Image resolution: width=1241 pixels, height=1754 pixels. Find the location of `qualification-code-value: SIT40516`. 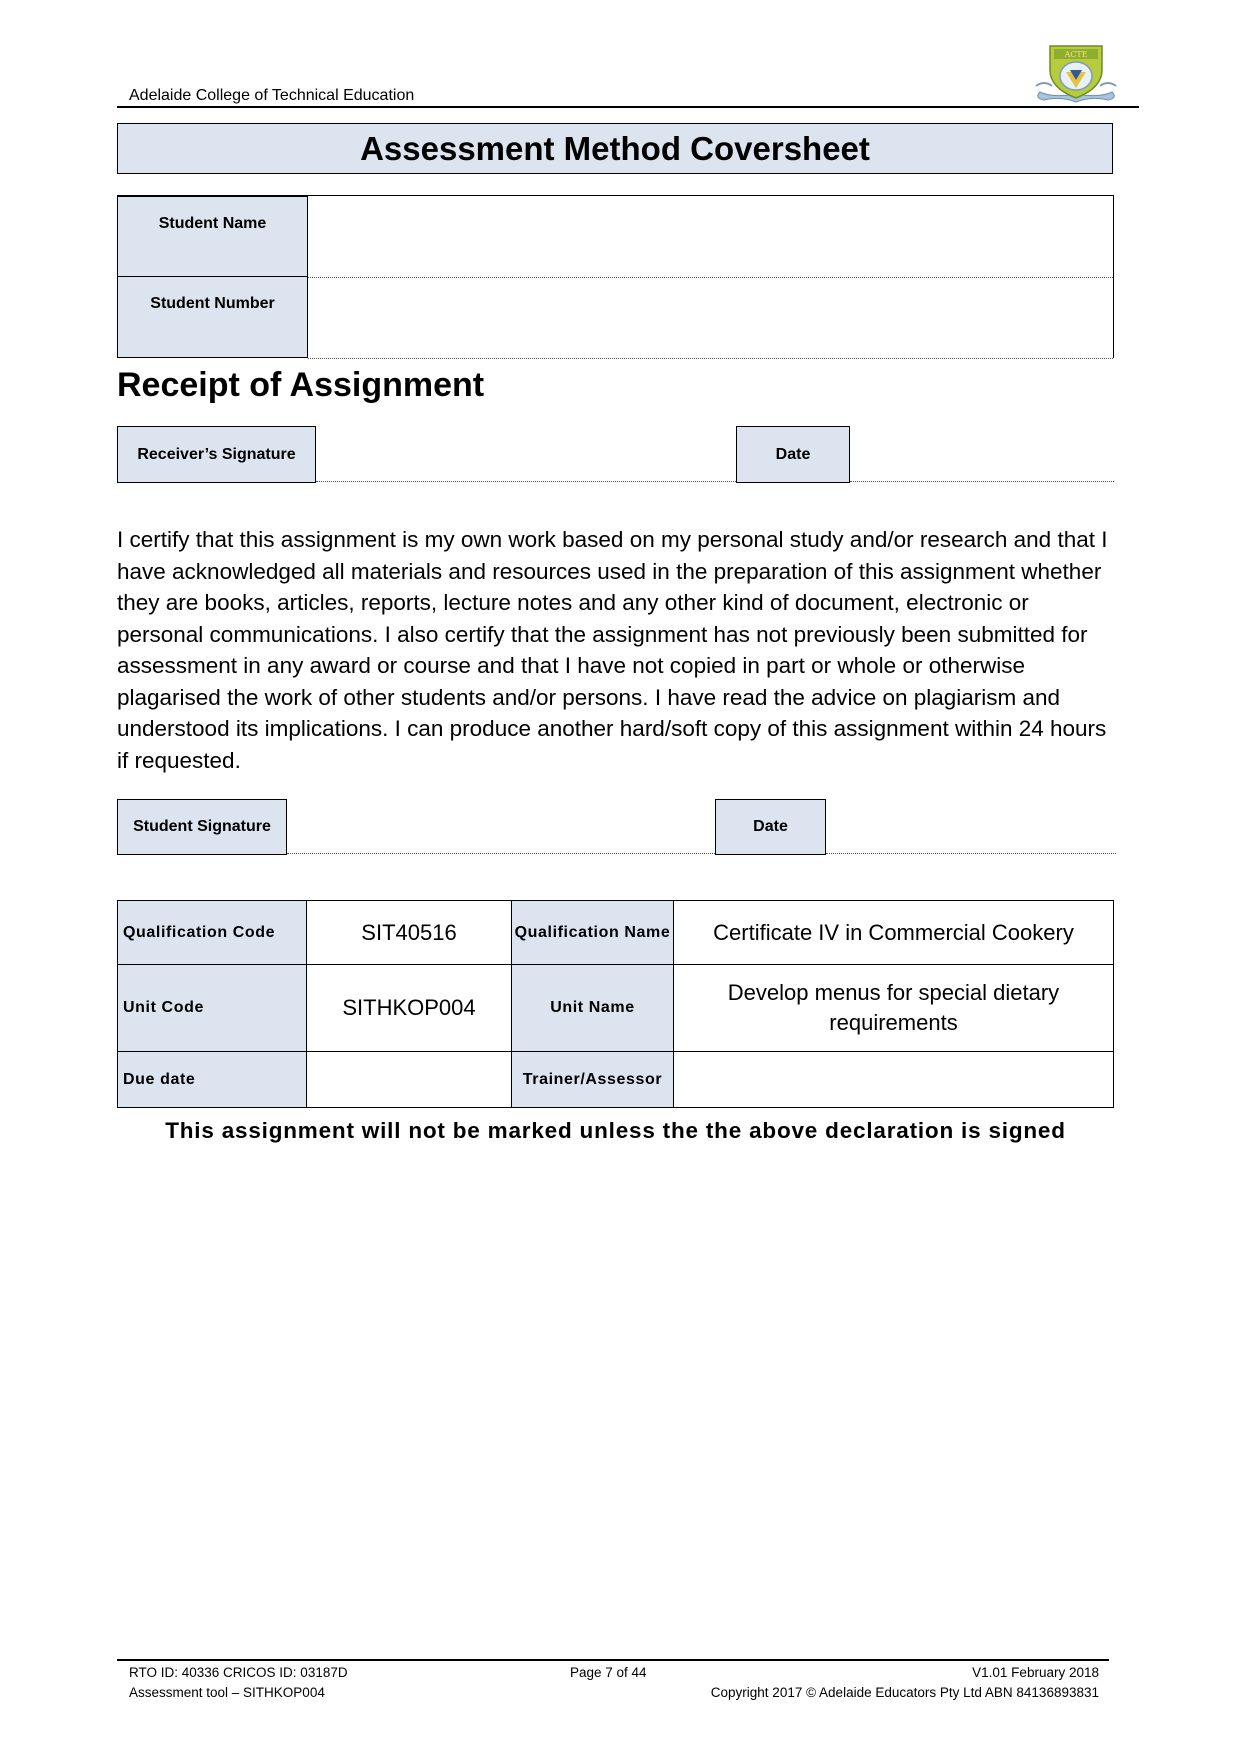

qualification-code-value: SIT40516 is located at coordinates (409, 932).